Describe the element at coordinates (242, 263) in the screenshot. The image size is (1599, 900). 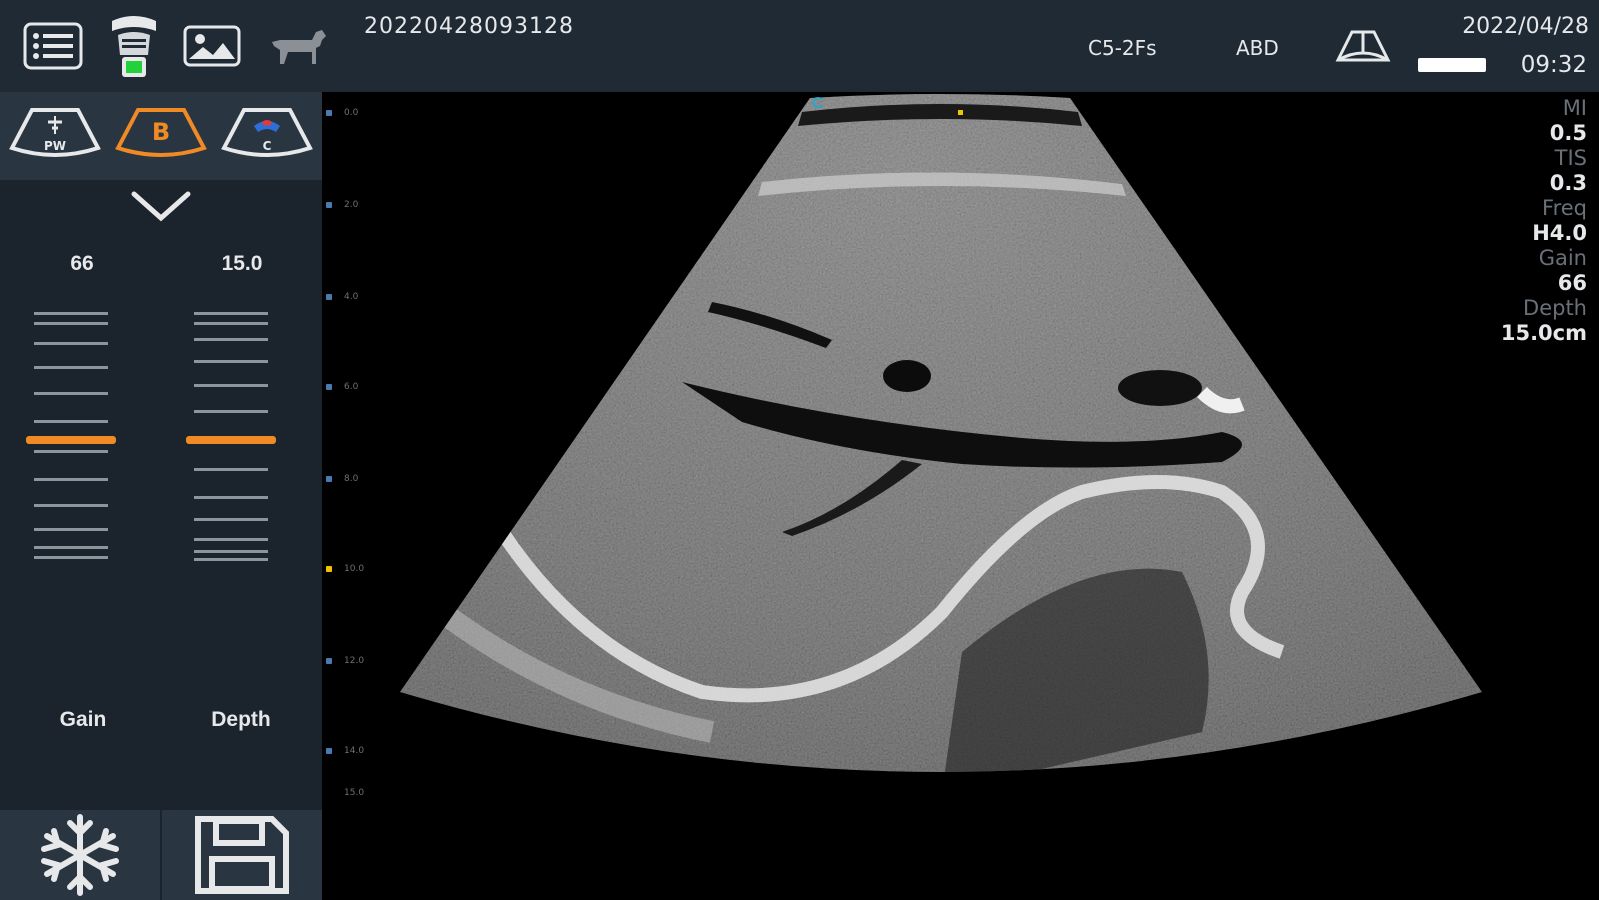
I see `depth-value: 15.0` at that location.